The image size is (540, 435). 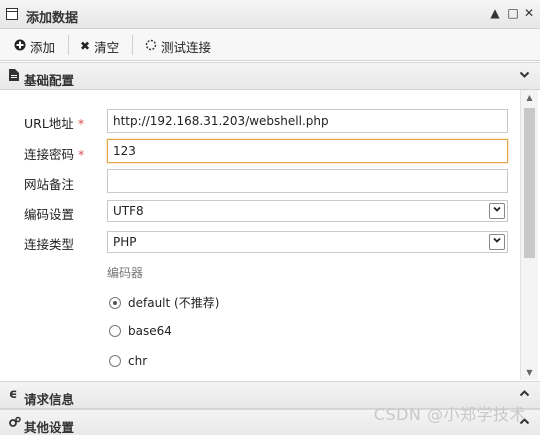 I want to click on document-icon, so click(x=14, y=76).